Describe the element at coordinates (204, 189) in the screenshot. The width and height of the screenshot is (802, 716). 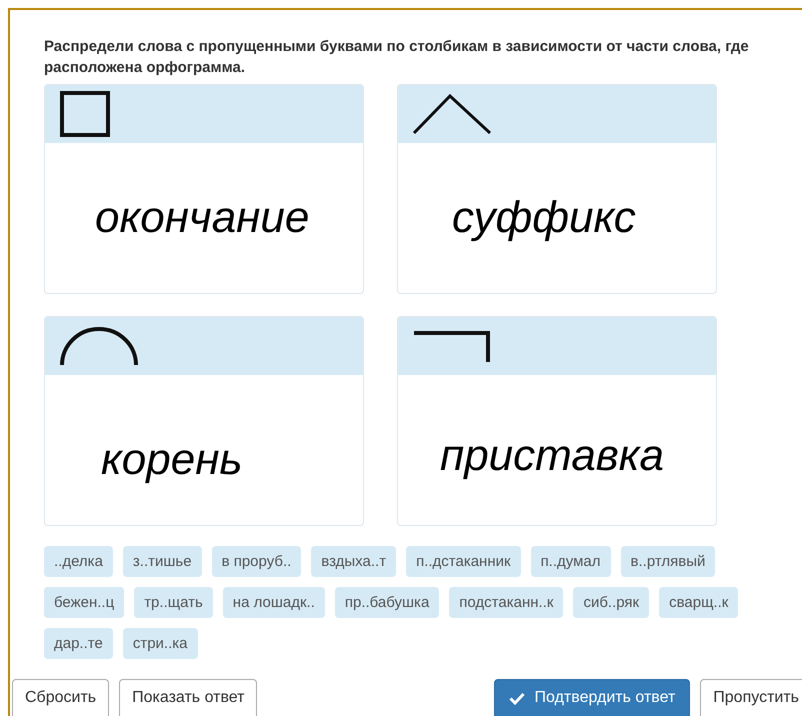
I see `drop-column: окончание` at that location.